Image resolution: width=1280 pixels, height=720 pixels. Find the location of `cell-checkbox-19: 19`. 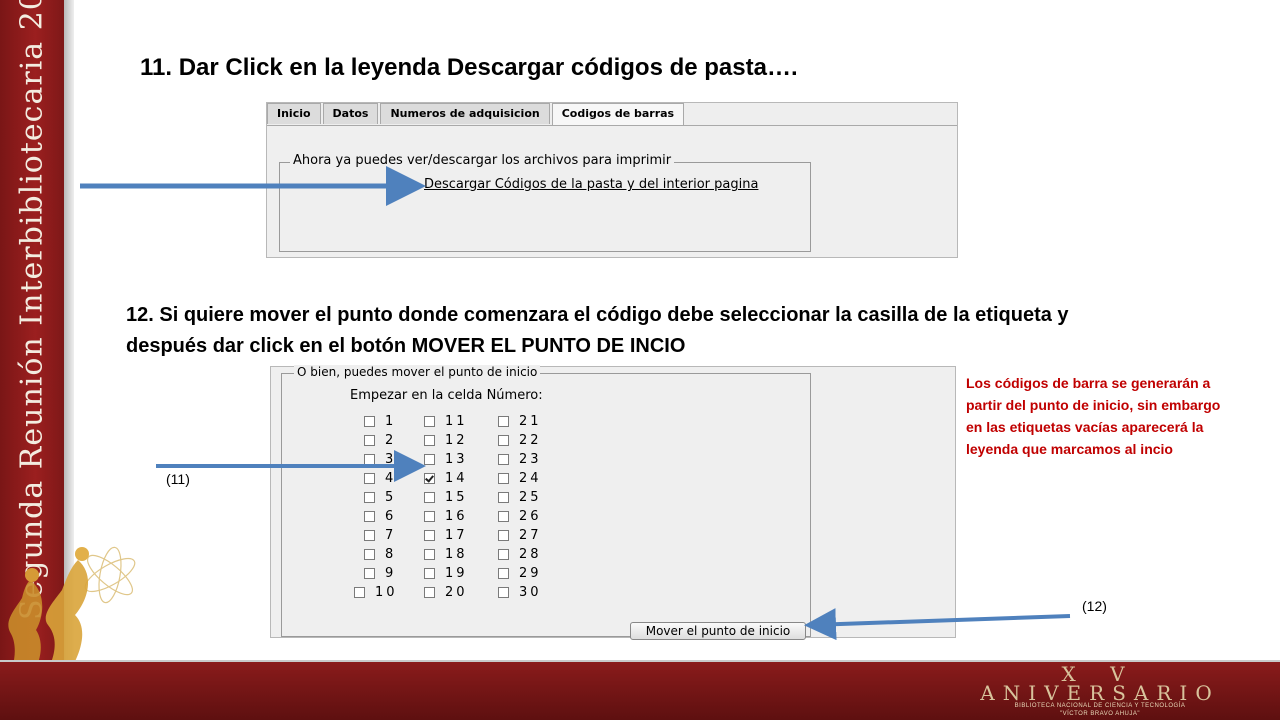

cell-checkbox-19: 19 is located at coordinates (446, 573).